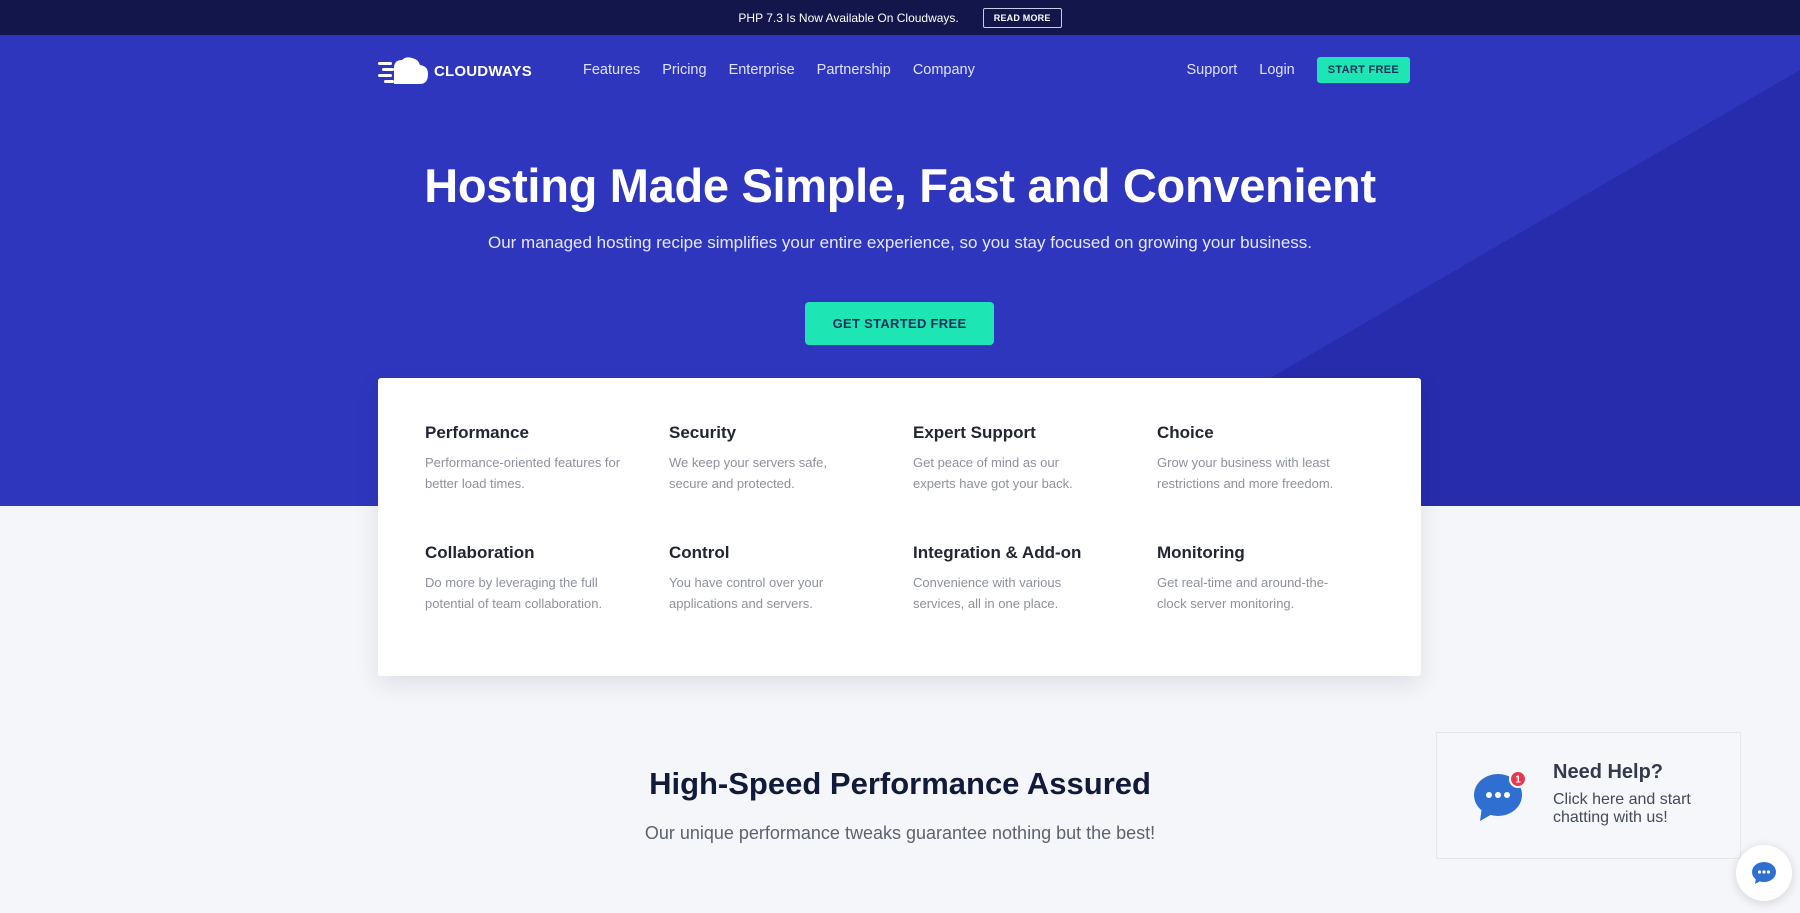 The image size is (1800, 913). I want to click on login-link: Login, so click(1276, 70).